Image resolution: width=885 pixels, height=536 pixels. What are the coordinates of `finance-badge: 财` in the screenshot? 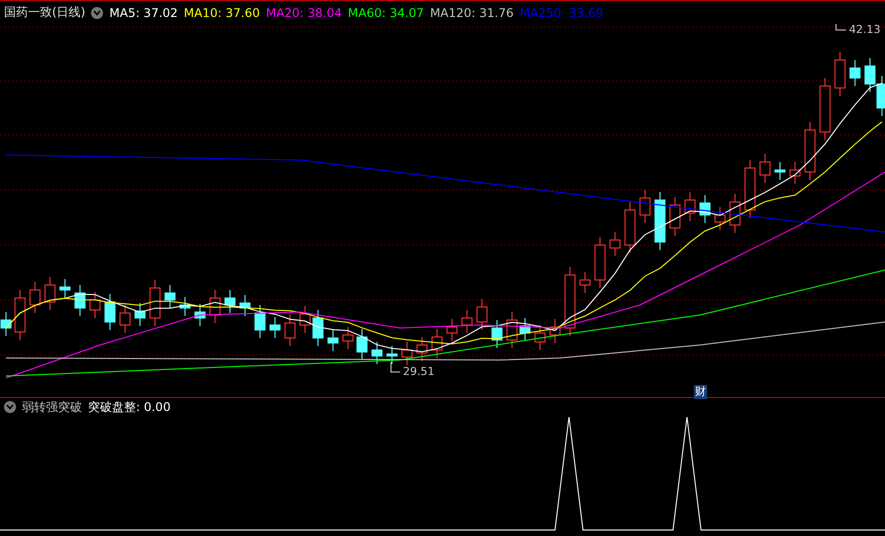 It's located at (700, 392).